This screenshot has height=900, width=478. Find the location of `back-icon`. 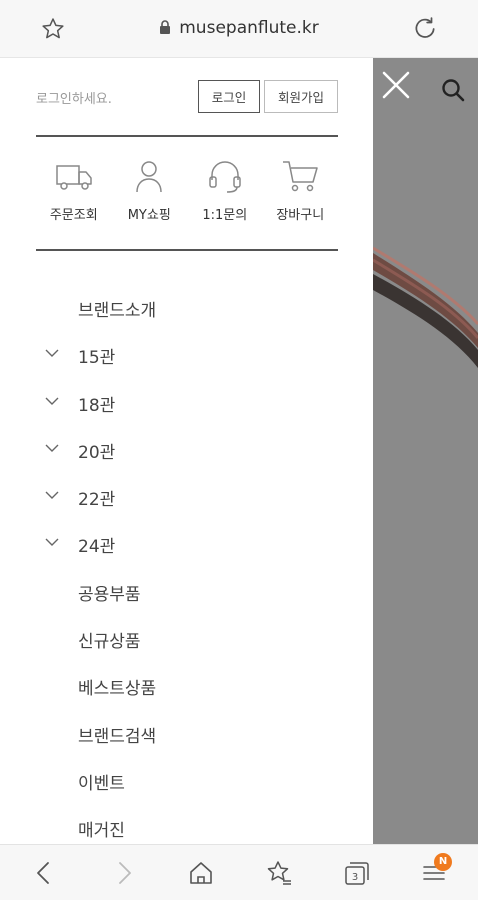

back-icon is located at coordinates (44, 873).